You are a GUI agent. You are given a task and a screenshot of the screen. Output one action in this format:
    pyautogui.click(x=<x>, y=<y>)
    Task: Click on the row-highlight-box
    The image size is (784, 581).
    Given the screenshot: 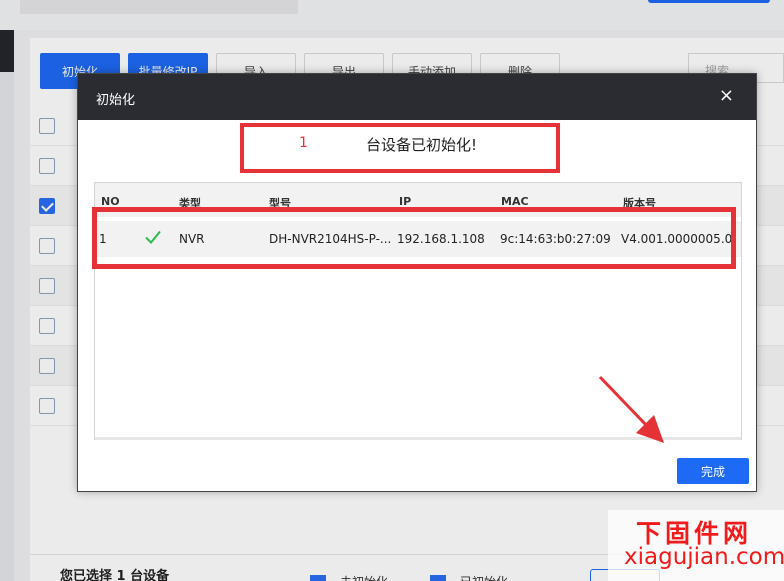 What is the action you would take?
    pyautogui.click(x=414, y=238)
    